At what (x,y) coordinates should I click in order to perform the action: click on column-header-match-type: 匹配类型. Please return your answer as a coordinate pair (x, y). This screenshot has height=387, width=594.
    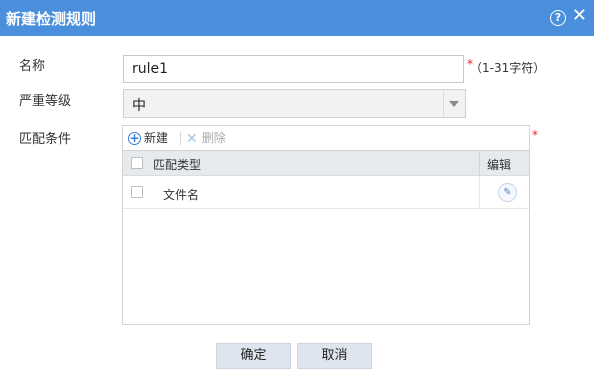
    Looking at the image, I should click on (177, 165).